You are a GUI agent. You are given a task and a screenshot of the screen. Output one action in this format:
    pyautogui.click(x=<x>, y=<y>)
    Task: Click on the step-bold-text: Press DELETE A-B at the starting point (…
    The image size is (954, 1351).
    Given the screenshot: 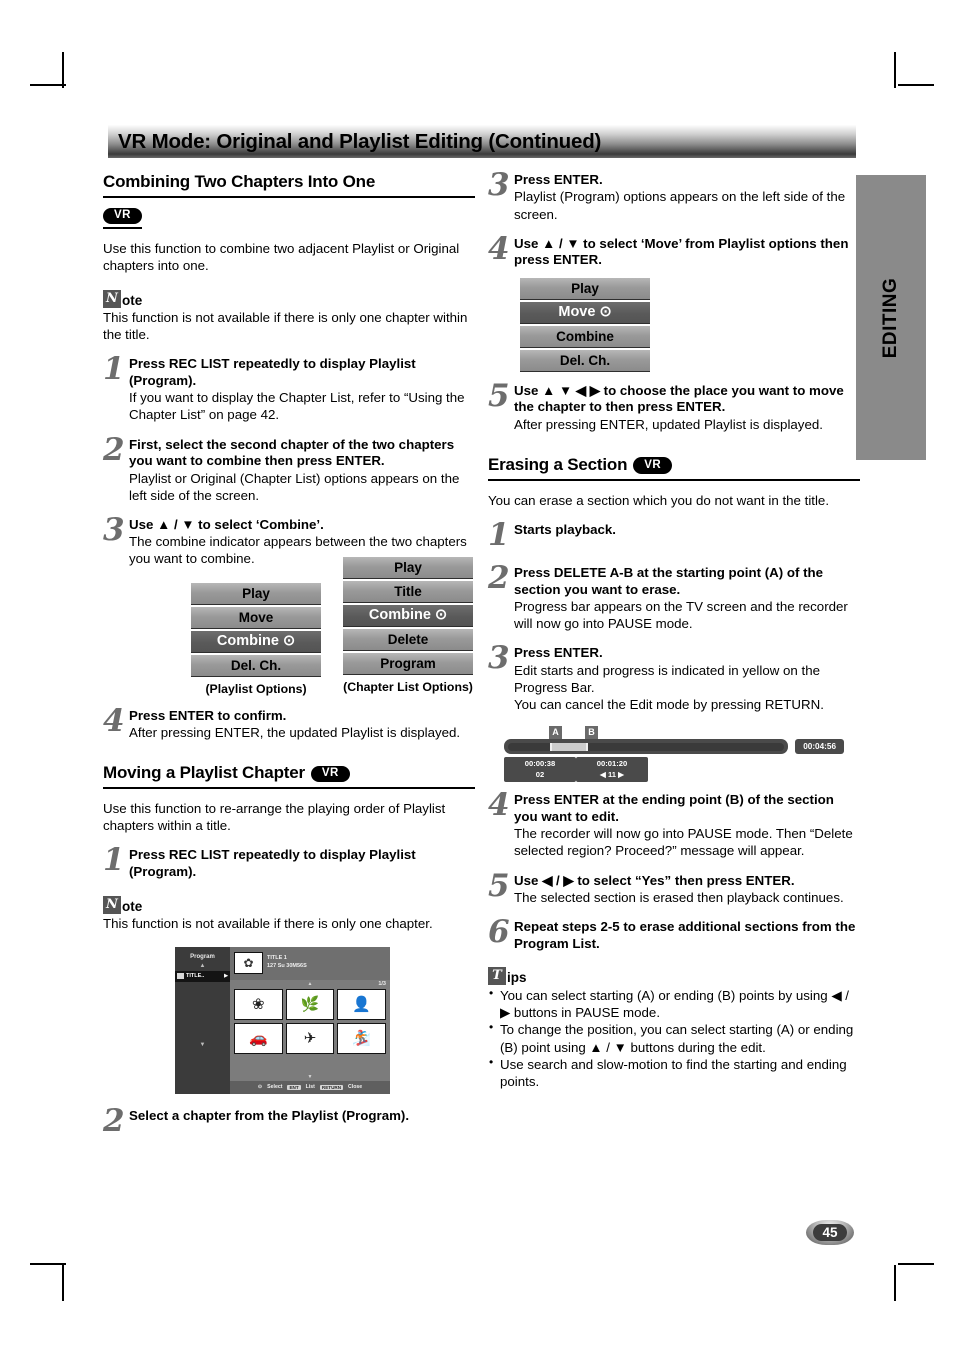 What is the action you would take?
    pyautogui.click(x=669, y=581)
    